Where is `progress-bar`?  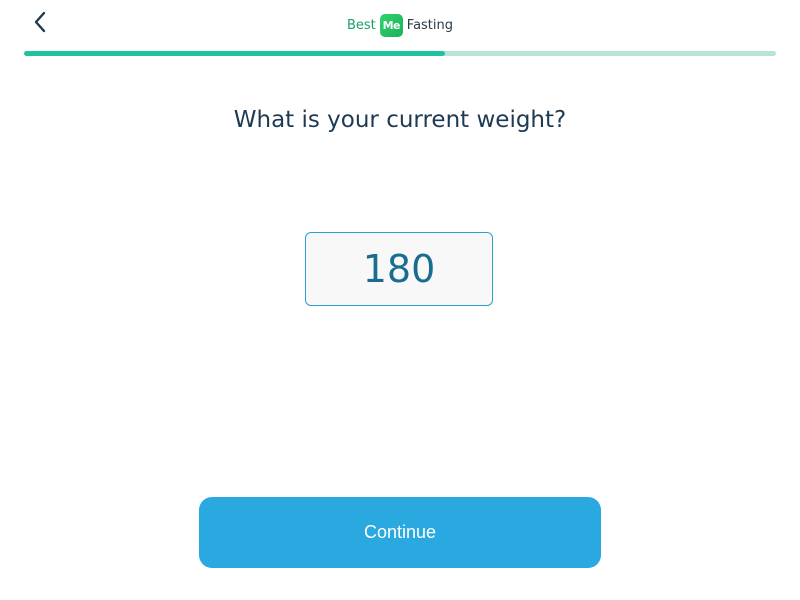 progress-bar is located at coordinates (400, 53).